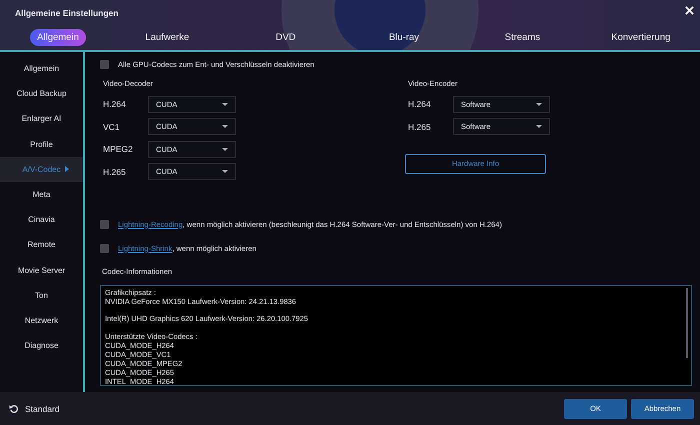  Describe the element at coordinates (41, 270) in the screenshot. I see `sidebar-item: Movie Server` at that location.